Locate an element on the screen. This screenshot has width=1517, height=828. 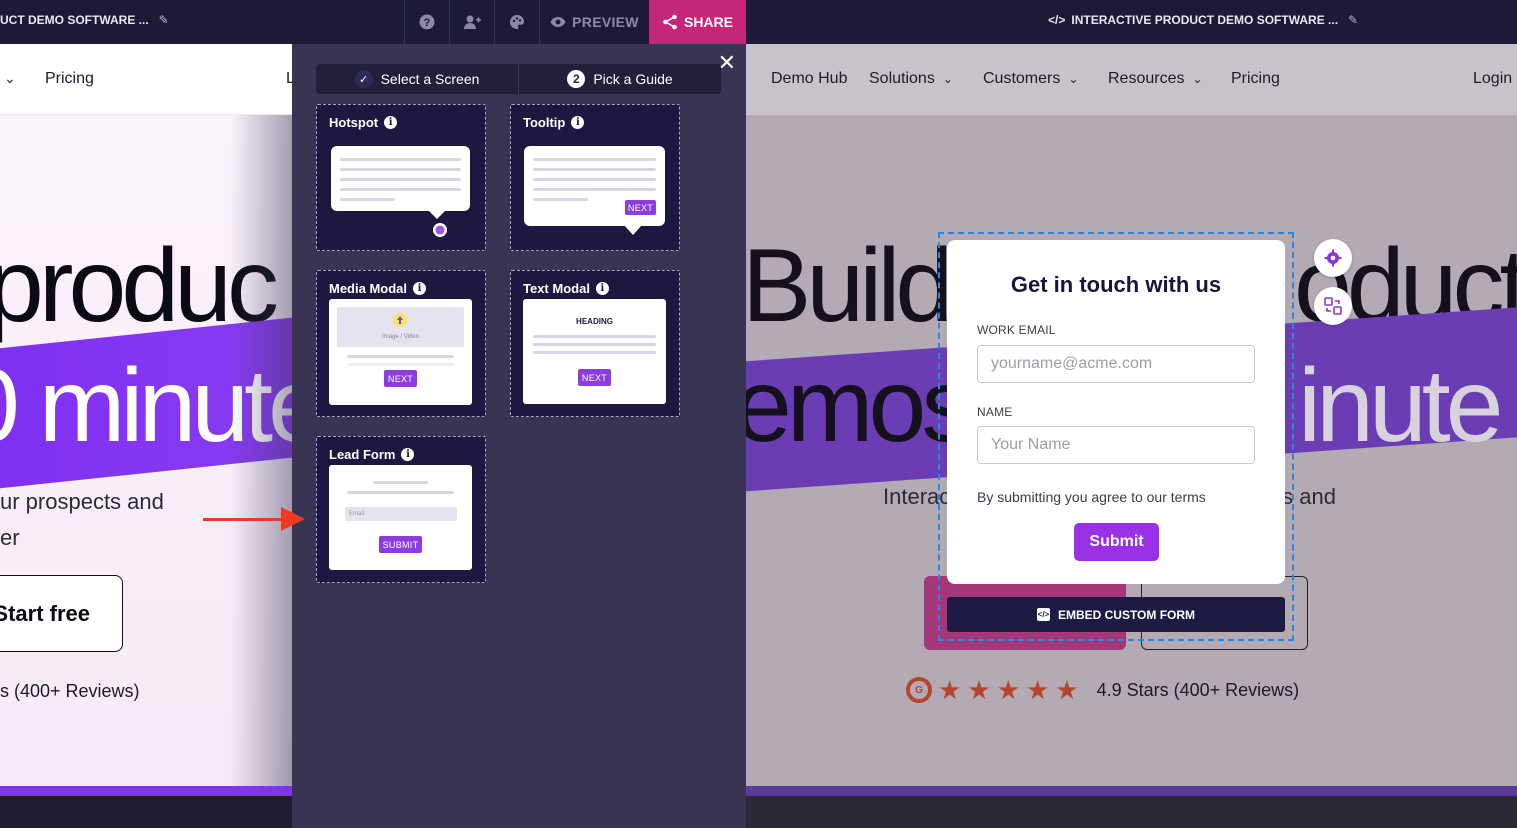
rating-text: 4.9 Stars (400+ Reviews) is located at coordinates (1198, 689).